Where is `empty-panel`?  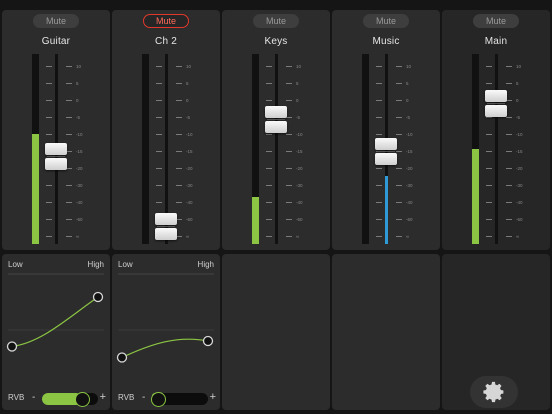 empty-panel is located at coordinates (386, 332).